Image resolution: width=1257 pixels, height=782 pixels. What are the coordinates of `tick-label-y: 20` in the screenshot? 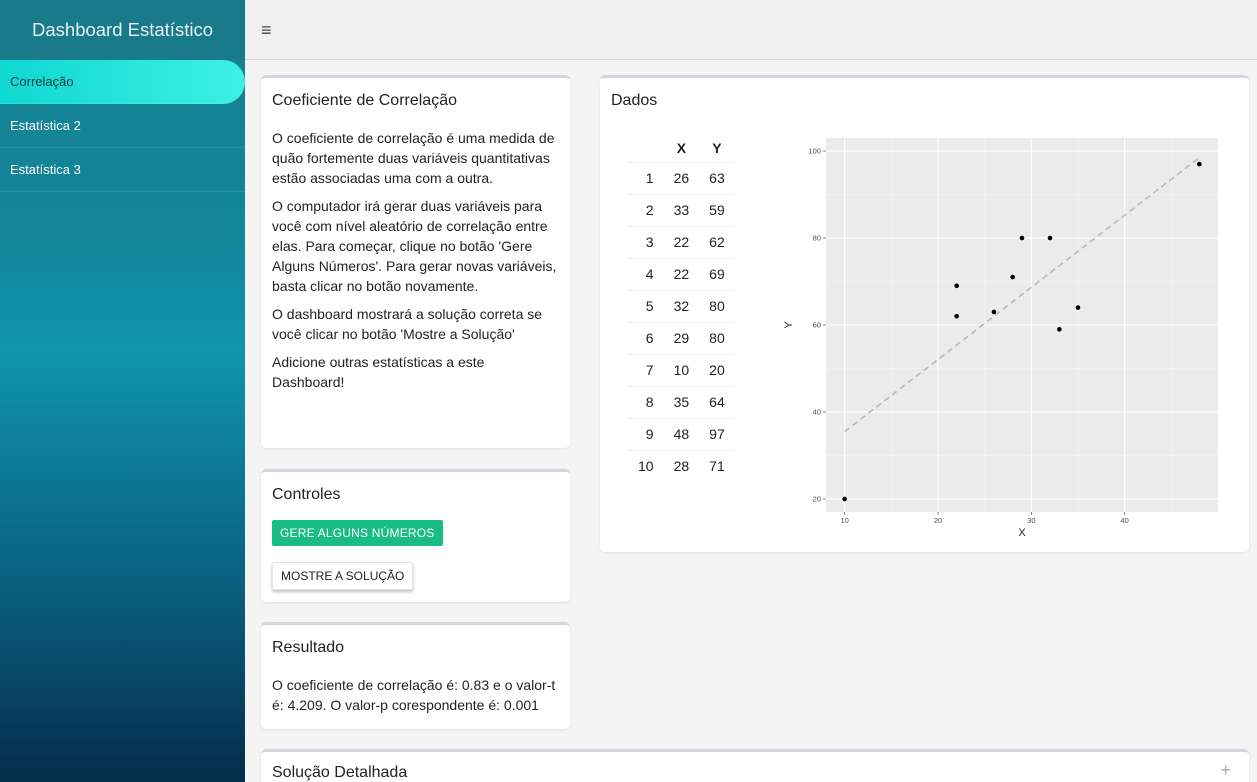 It's located at (817, 498).